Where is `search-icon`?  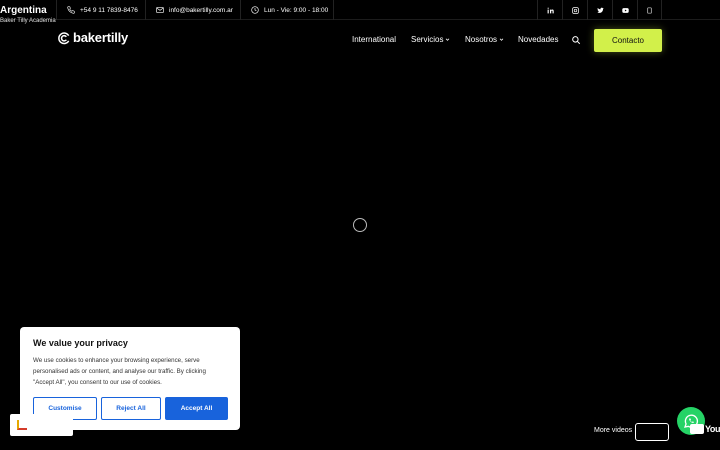
search-icon is located at coordinates (576, 40).